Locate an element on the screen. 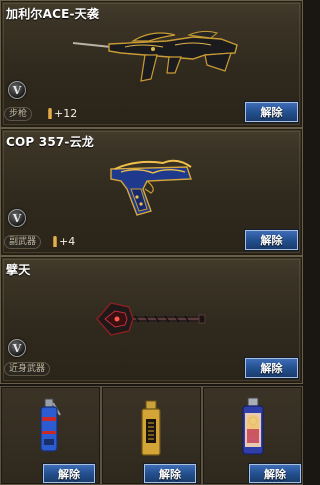 Image resolution: width=320 pixels, height=485 pixels. ammo-bonus: +12 is located at coordinates (62, 113).